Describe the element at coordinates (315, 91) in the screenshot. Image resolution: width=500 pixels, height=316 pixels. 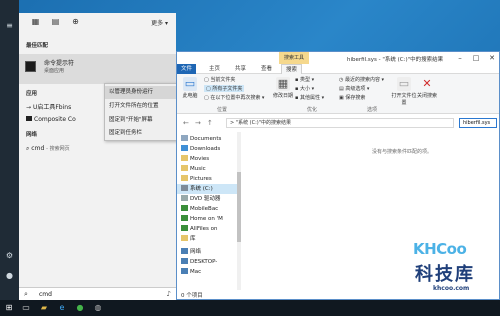
I see `refine-group: ▪ 类型 ▾ ▪ 大小 ▾ ▪ 其他属性 ▾` at that location.